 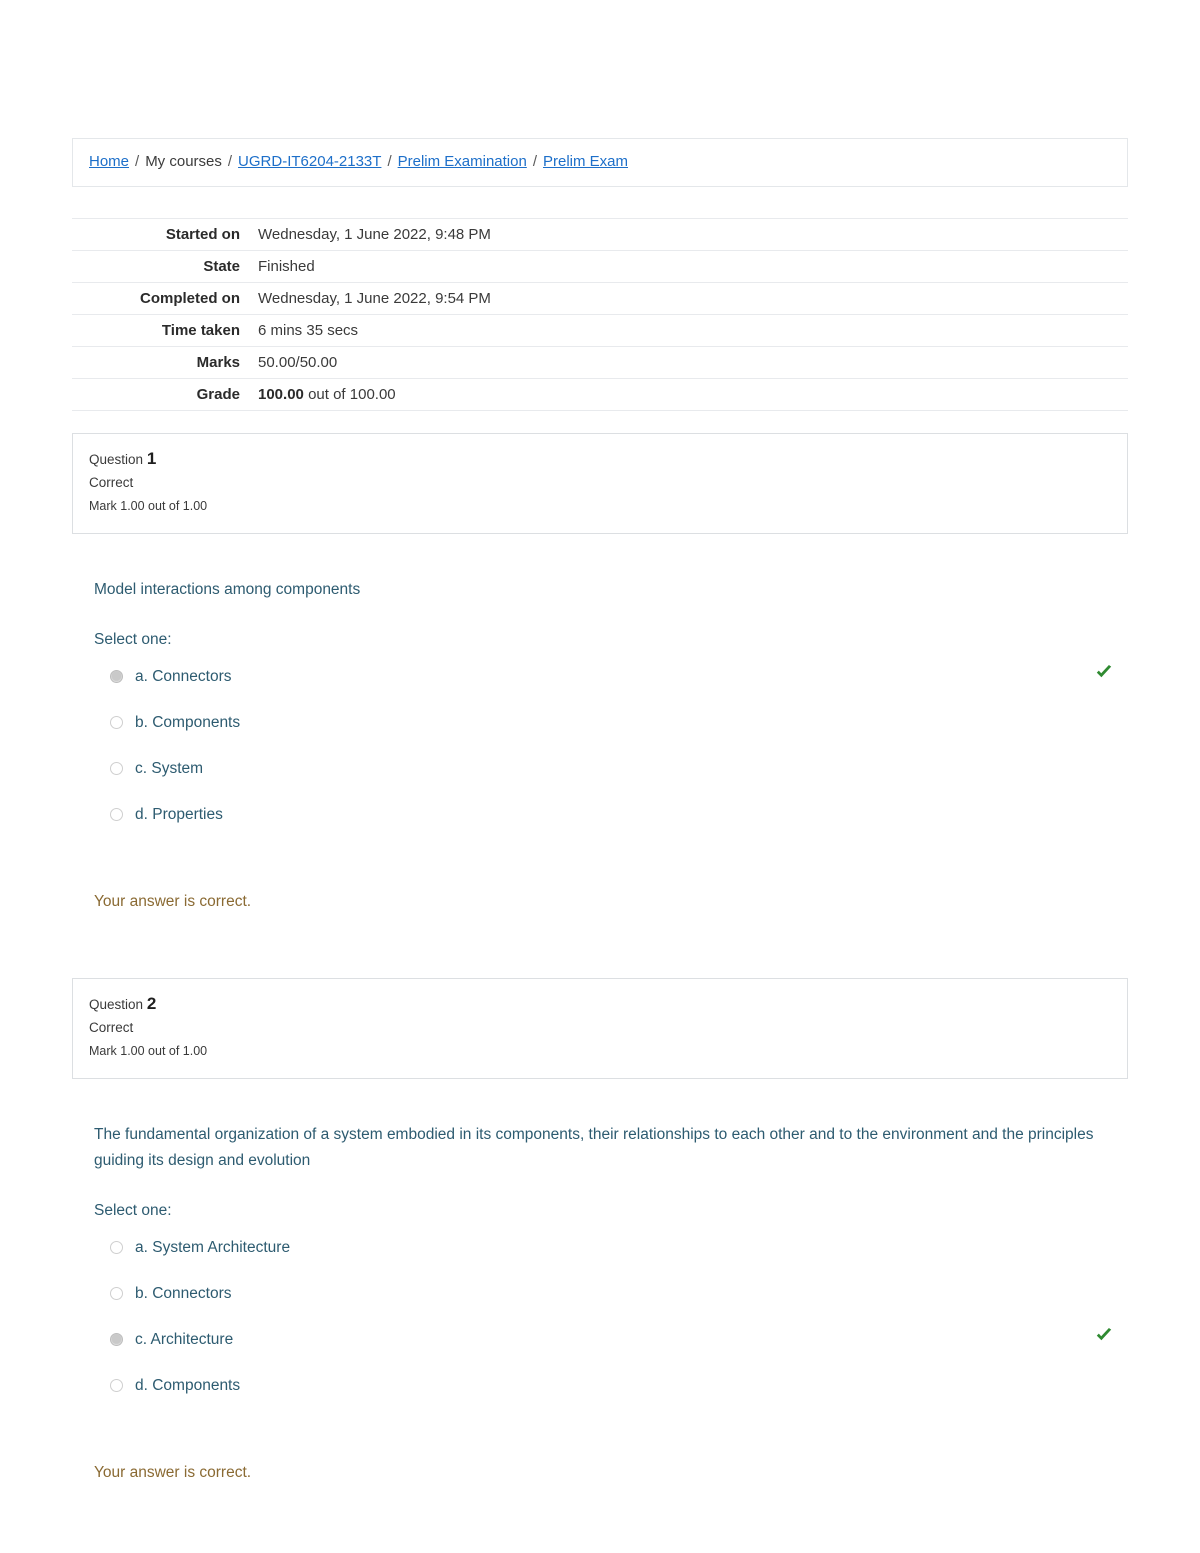 I want to click on answer-option: a. Connectors, so click(x=611, y=679).